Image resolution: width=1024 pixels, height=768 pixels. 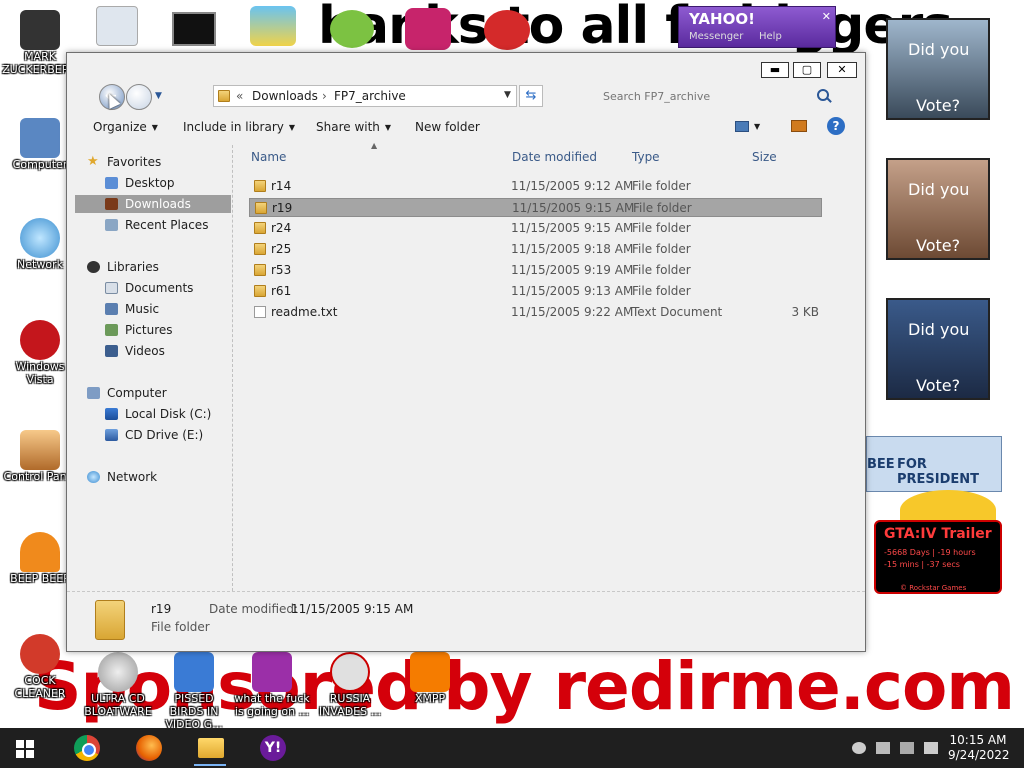 What do you see at coordinates (153, 330) in the screenshot?
I see `nav-pictures: Pictures` at bounding box center [153, 330].